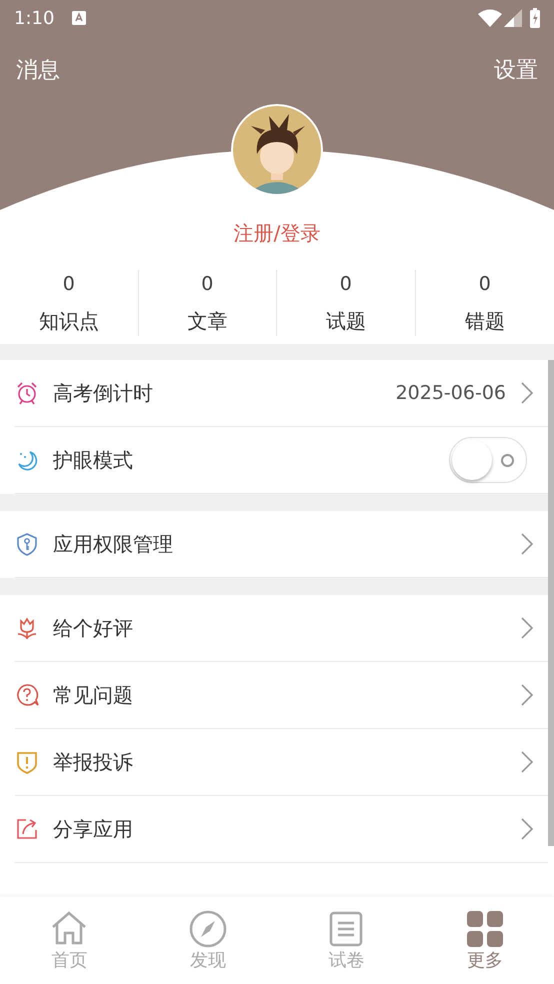 The image size is (554, 984). Describe the element at coordinates (27, 762) in the screenshot. I see `warning-shield-icon` at that location.